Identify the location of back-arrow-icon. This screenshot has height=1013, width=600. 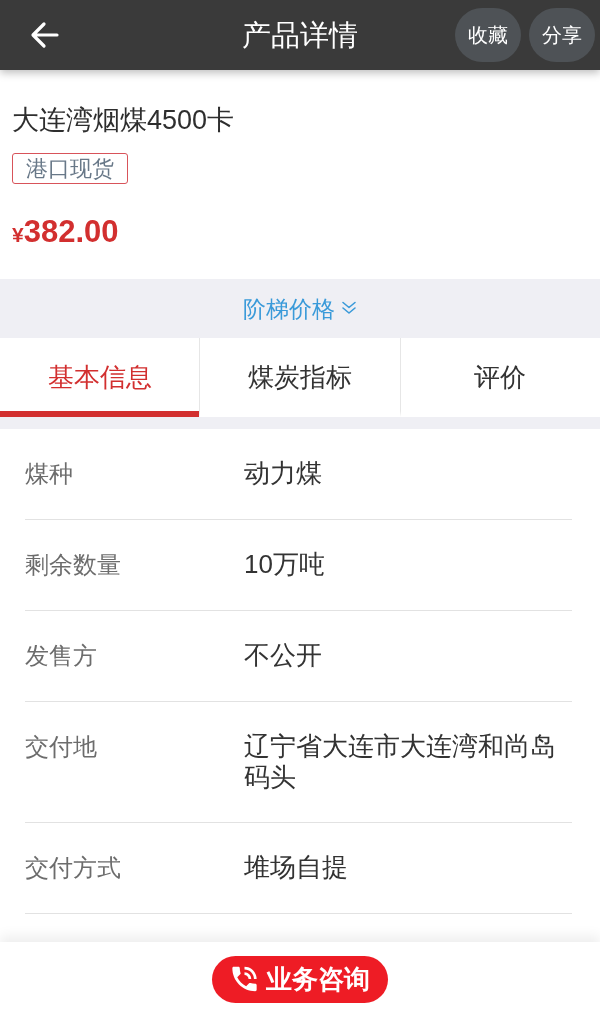
(45, 35).